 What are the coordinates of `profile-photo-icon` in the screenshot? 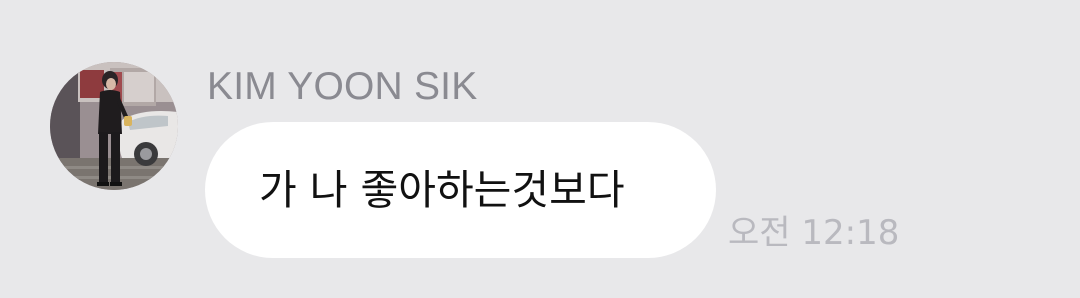 It's located at (114, 126).